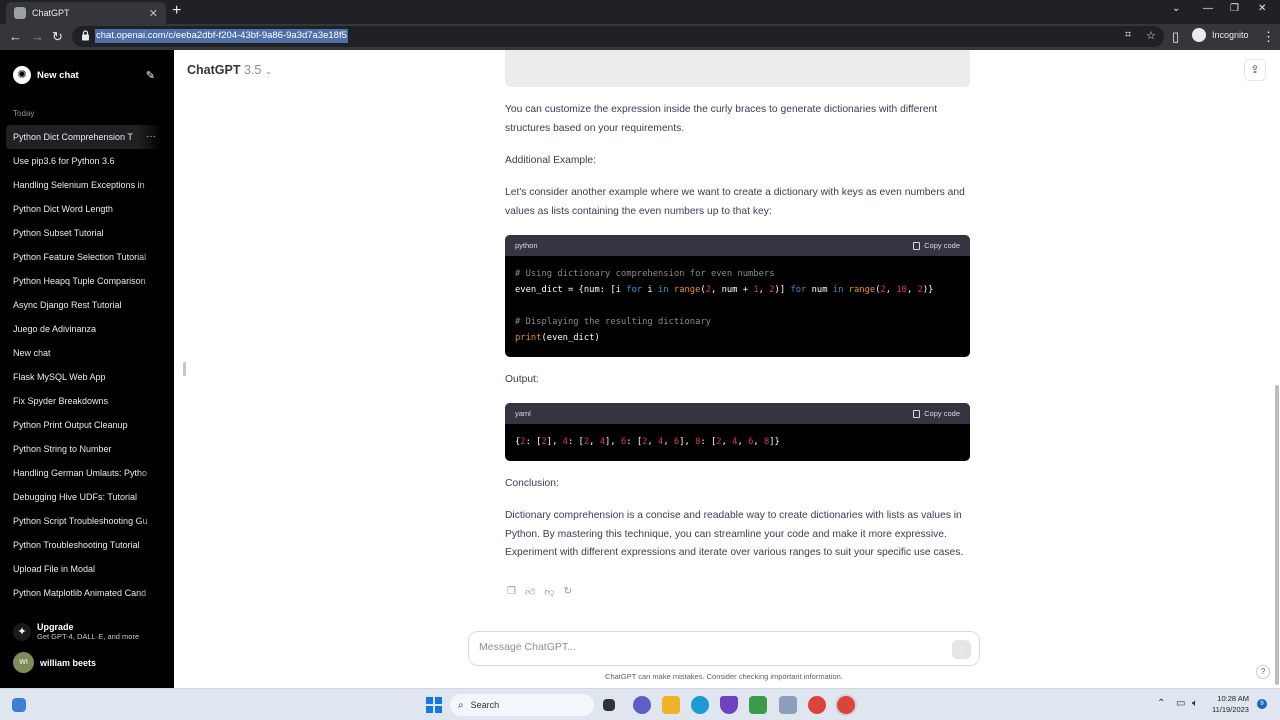 The image size is (1280, 720). What do you see at coordinates (640, 12) in the screenshot?
I see `browser-tab-bar: ChatGPT ✕ + ⌄ — ❐ ✕` at bounding box center [640, 12].